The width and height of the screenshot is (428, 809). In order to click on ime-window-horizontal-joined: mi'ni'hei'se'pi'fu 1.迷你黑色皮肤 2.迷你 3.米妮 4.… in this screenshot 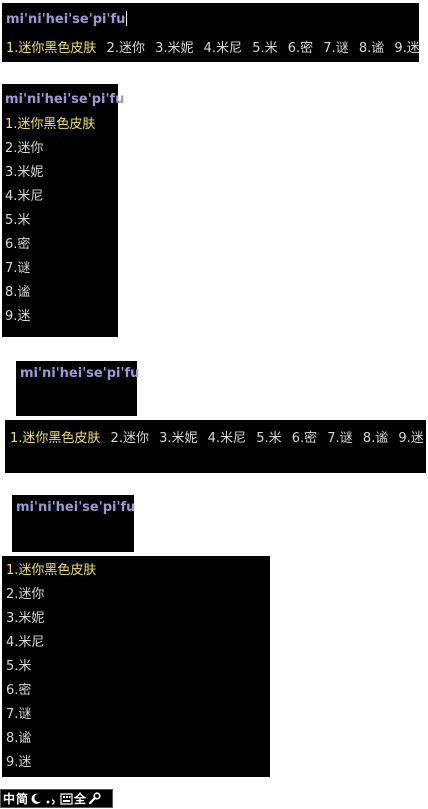, I will do `click(211, 32)`.